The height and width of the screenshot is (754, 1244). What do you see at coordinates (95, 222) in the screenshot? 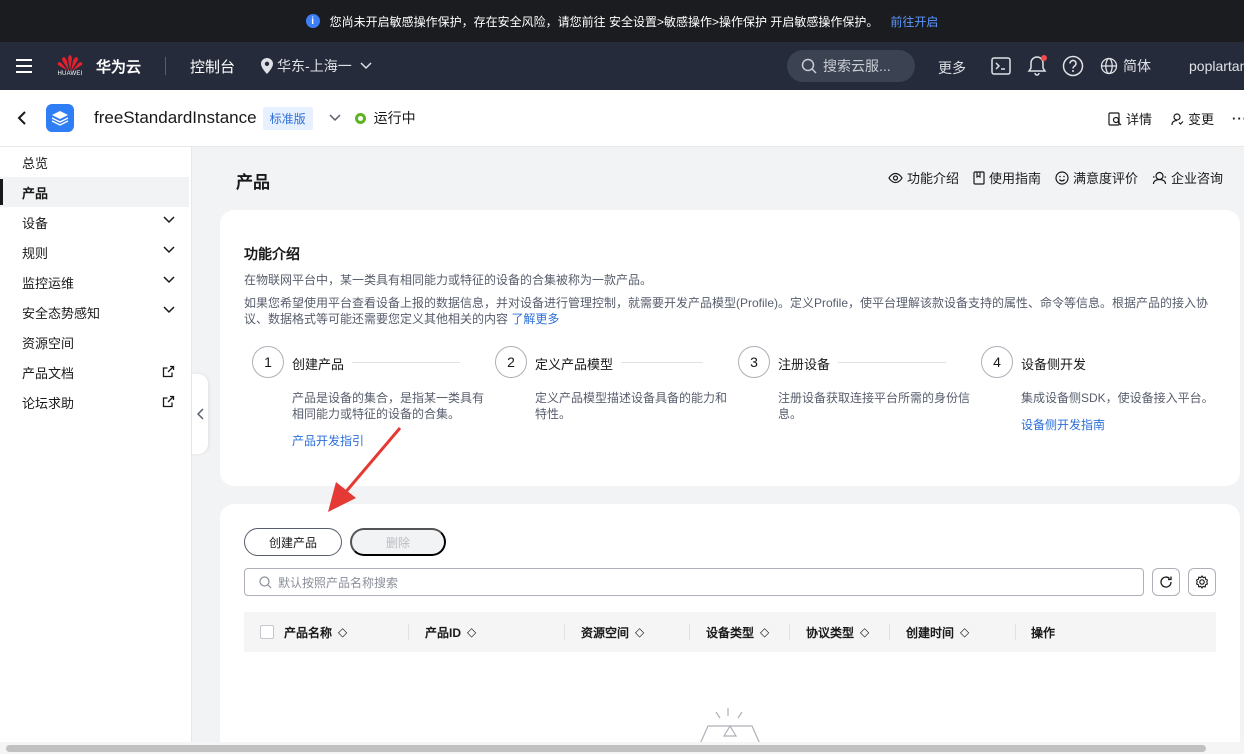
I see `sidebar-item-devices: 设备` at bounding box center [95, 222].